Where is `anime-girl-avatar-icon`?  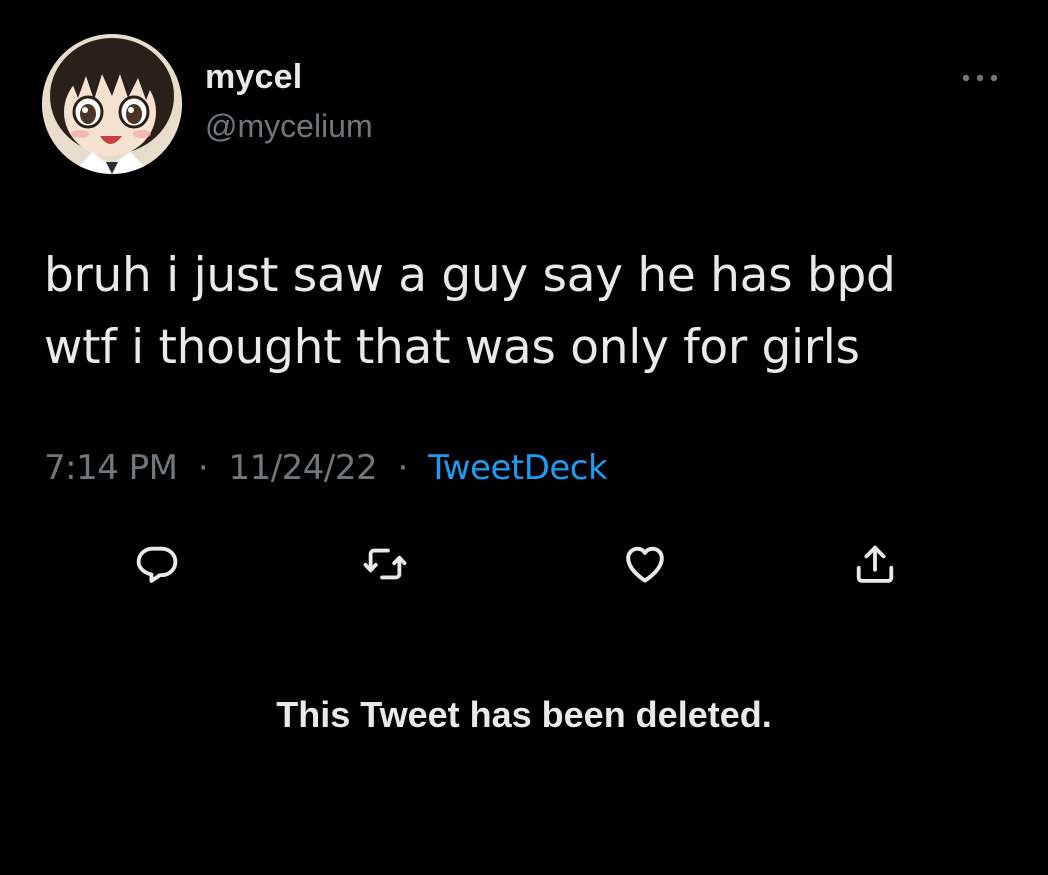
anime-girl-avatar-icon is located at coordinates (112, 104).